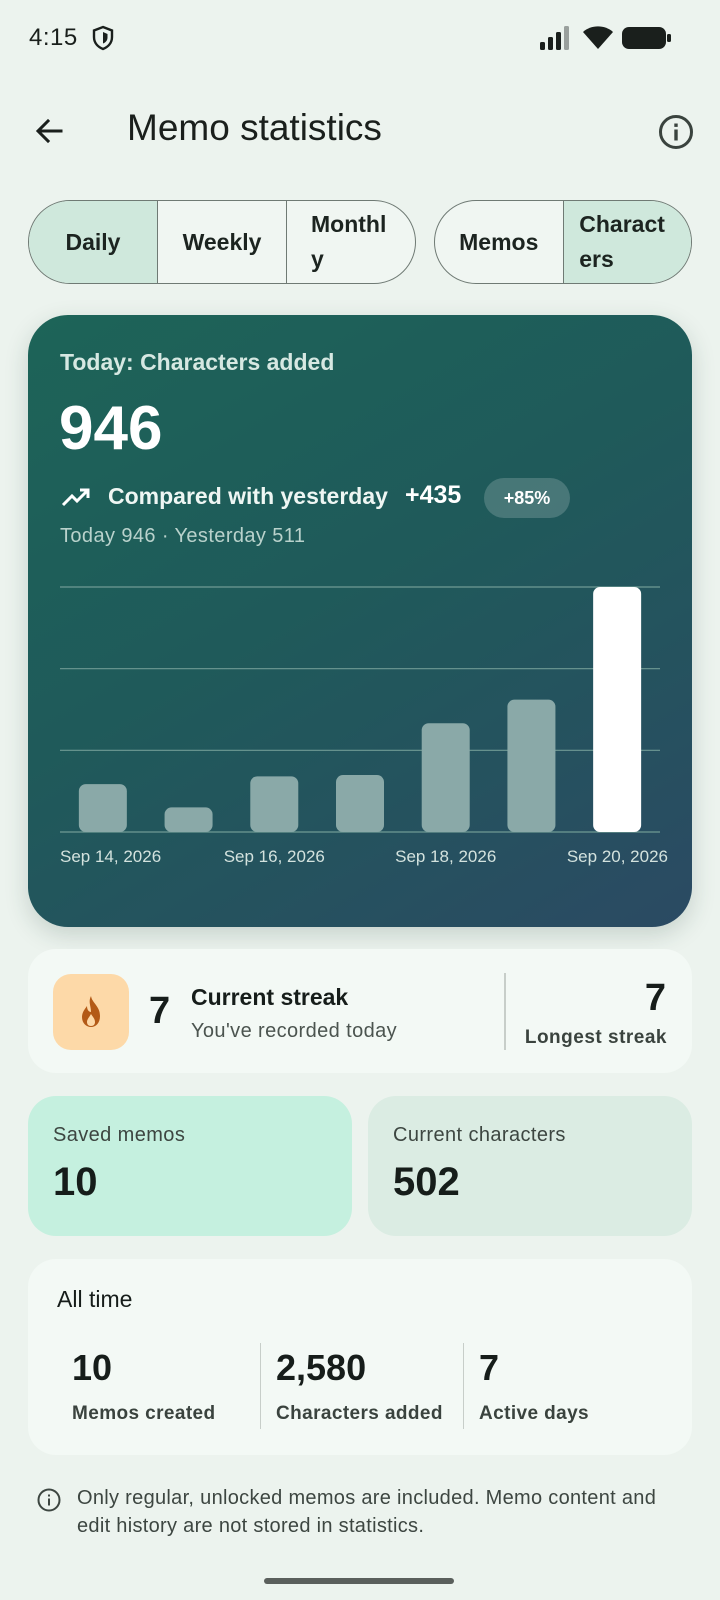 The width and height of the screenshot is (720, 1600). I want to click on characters-added-value: 2,580, so click(321, 1367).